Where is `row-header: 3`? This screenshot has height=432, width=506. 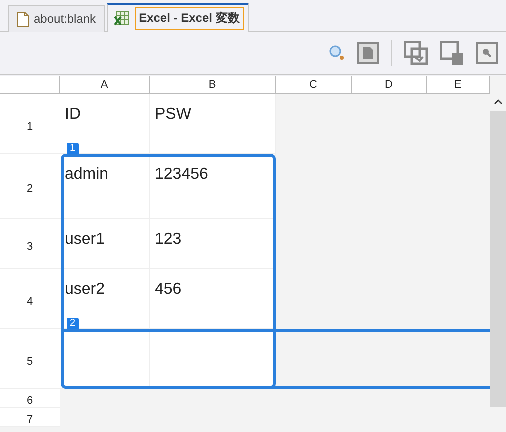 row-header: 3 is located at coordinates (30, 244).